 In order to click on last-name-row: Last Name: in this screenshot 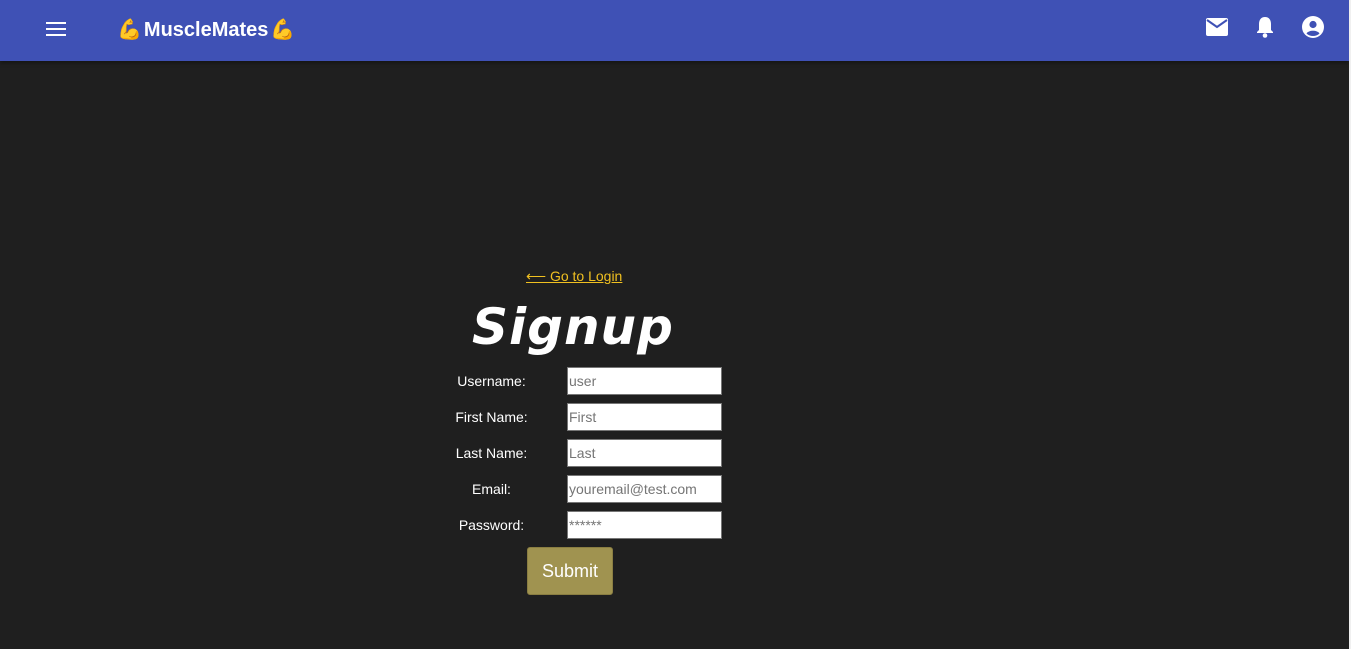, I will do `click(585, 453)`.